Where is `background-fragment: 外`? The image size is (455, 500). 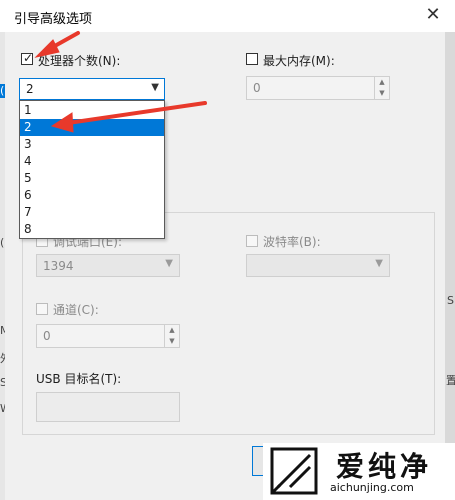
background-fragment: 外 is located at coordinates (2, 358).